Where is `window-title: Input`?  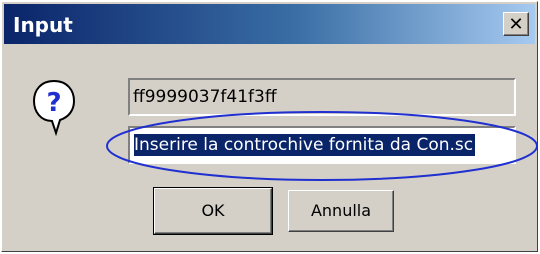 window-title: Input is located at coordinates (43, 25).